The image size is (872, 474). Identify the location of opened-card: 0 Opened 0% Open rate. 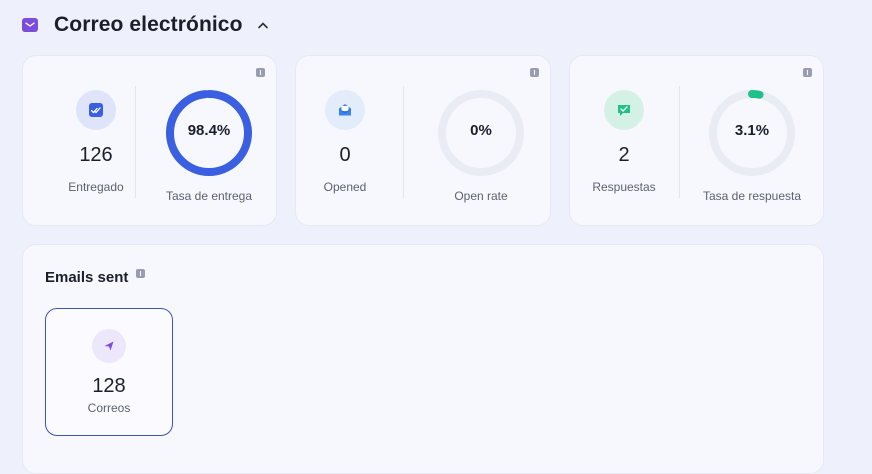
(423, 140).